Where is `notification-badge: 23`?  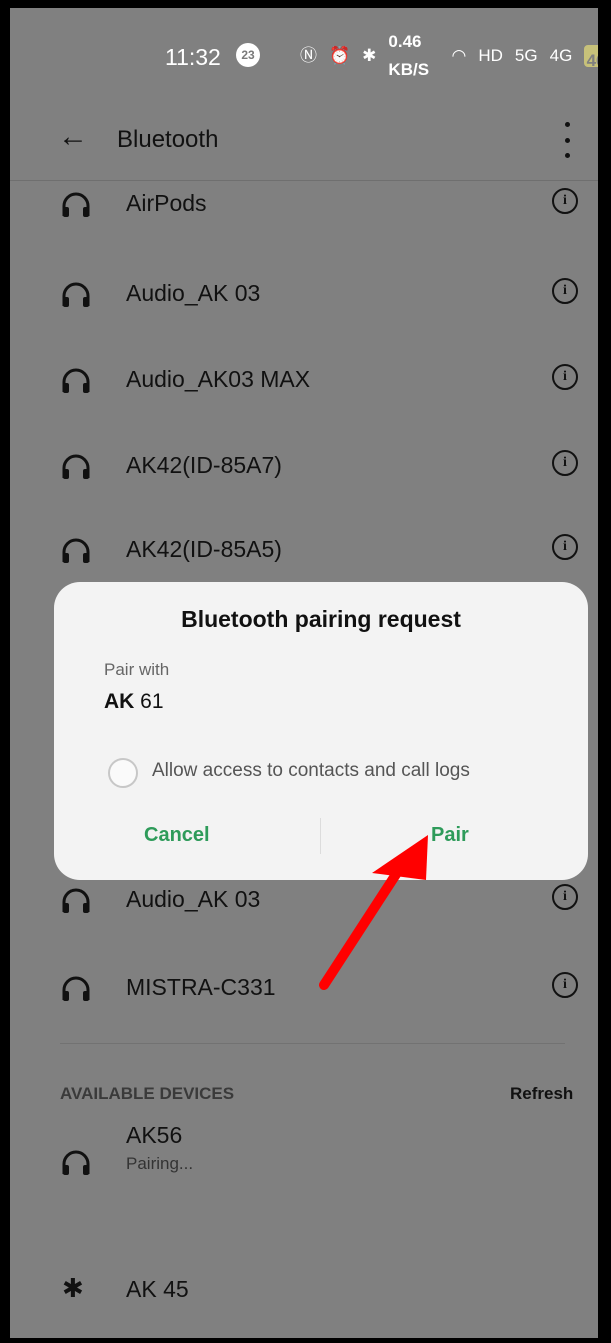
notification-badge: 23 is located at coordinates (248, 55).